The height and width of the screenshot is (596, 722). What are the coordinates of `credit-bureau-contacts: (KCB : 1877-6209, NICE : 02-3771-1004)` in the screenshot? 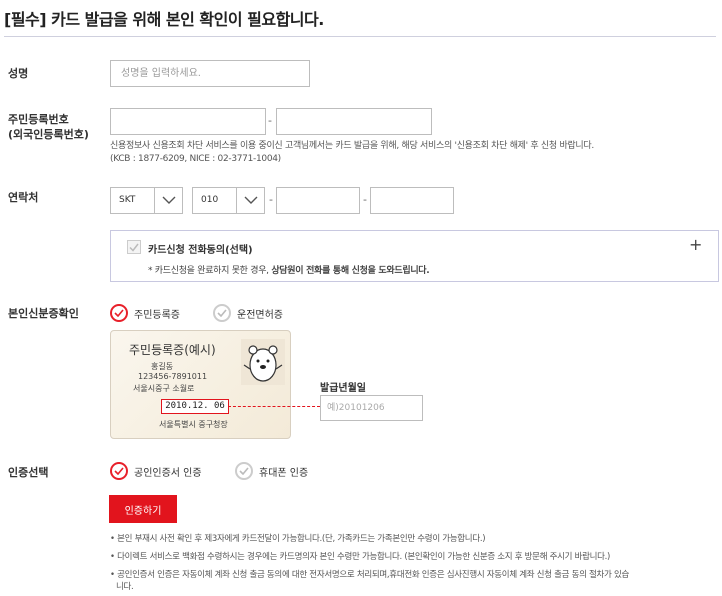 It's located at (195, 159).